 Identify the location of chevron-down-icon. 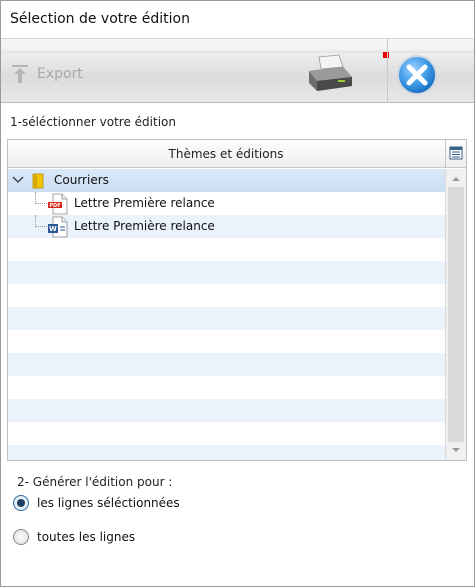
(18, 180).